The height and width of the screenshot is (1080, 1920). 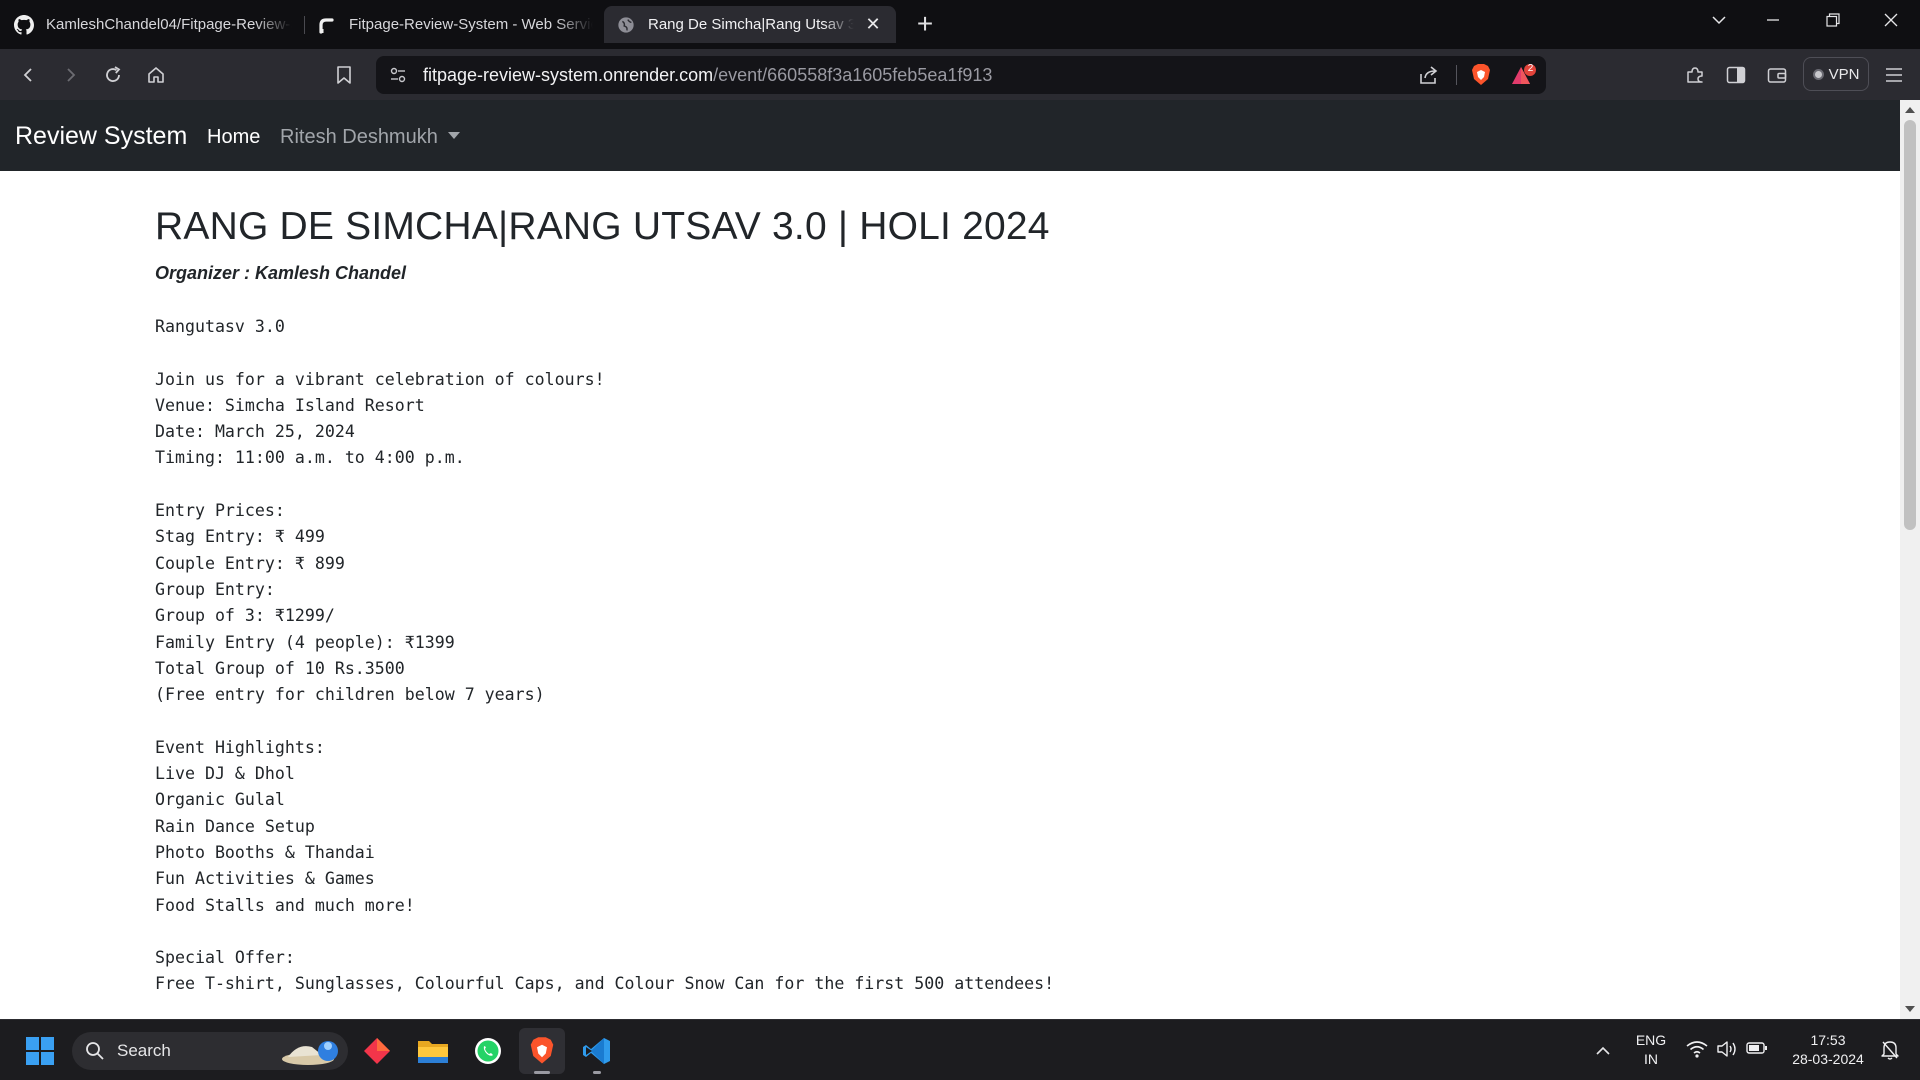 I want to click on url-path: /event/660558f3a1605feb5ea1f913, so click(x=853, y=75).